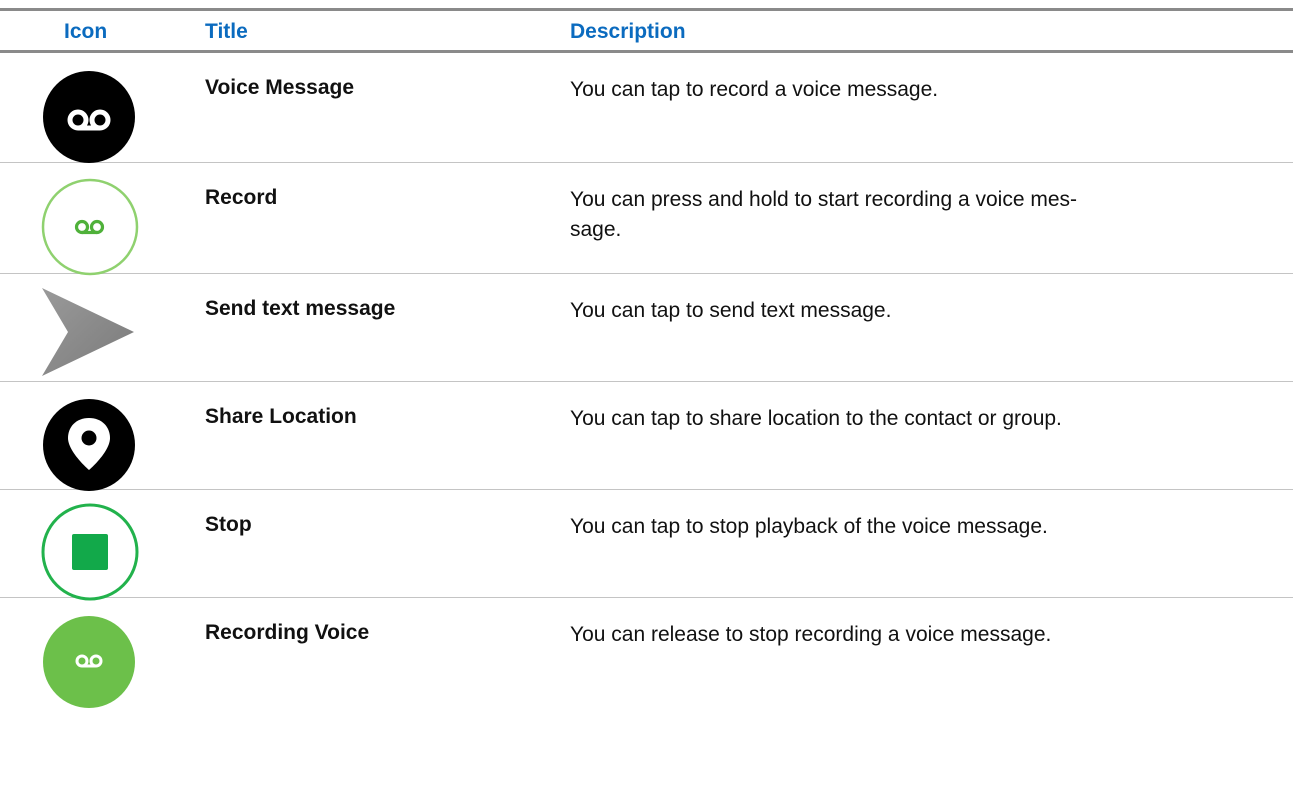 The image size is (1293, 788). I want to click on header-icon: Icon, so click(86, 31).